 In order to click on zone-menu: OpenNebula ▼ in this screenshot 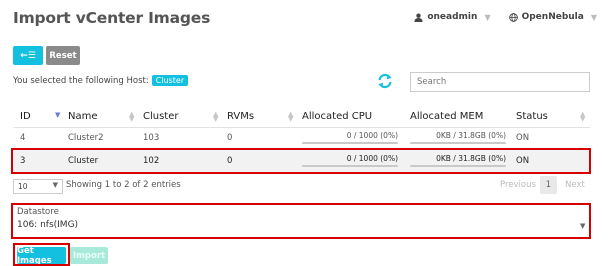, I will do `click(552, 17)`.